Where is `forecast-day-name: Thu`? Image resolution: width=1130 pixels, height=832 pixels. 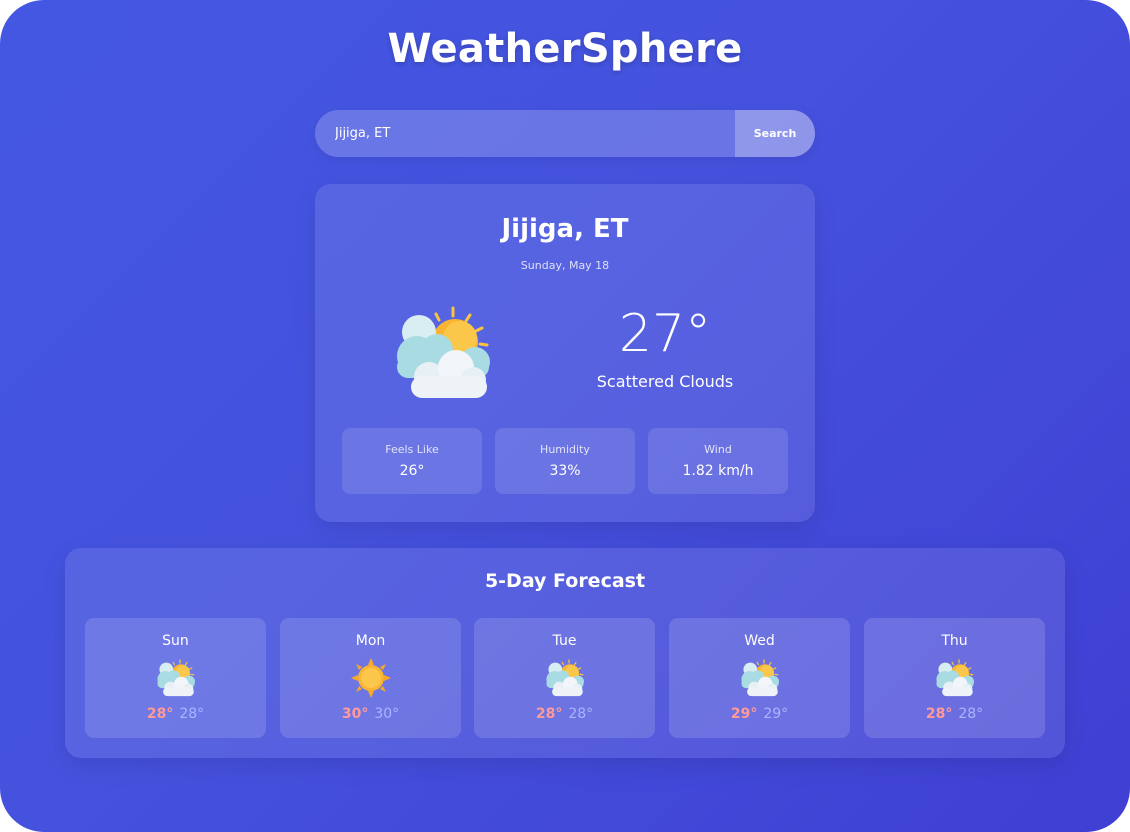
forecast-day-name: Thu is located at coordinates (954, 641).